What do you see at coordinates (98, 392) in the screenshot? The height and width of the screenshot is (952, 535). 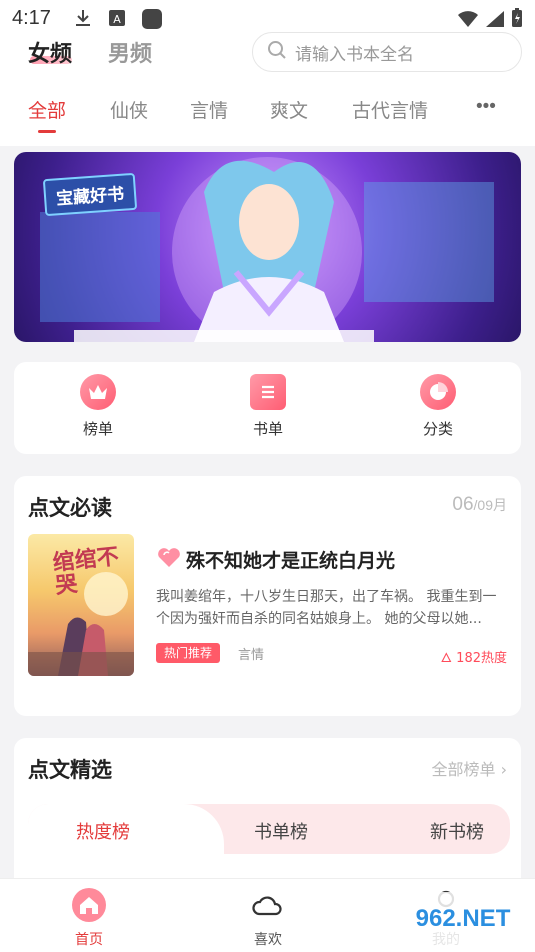 I see `crown-icon` at bounding box center [98, 392].